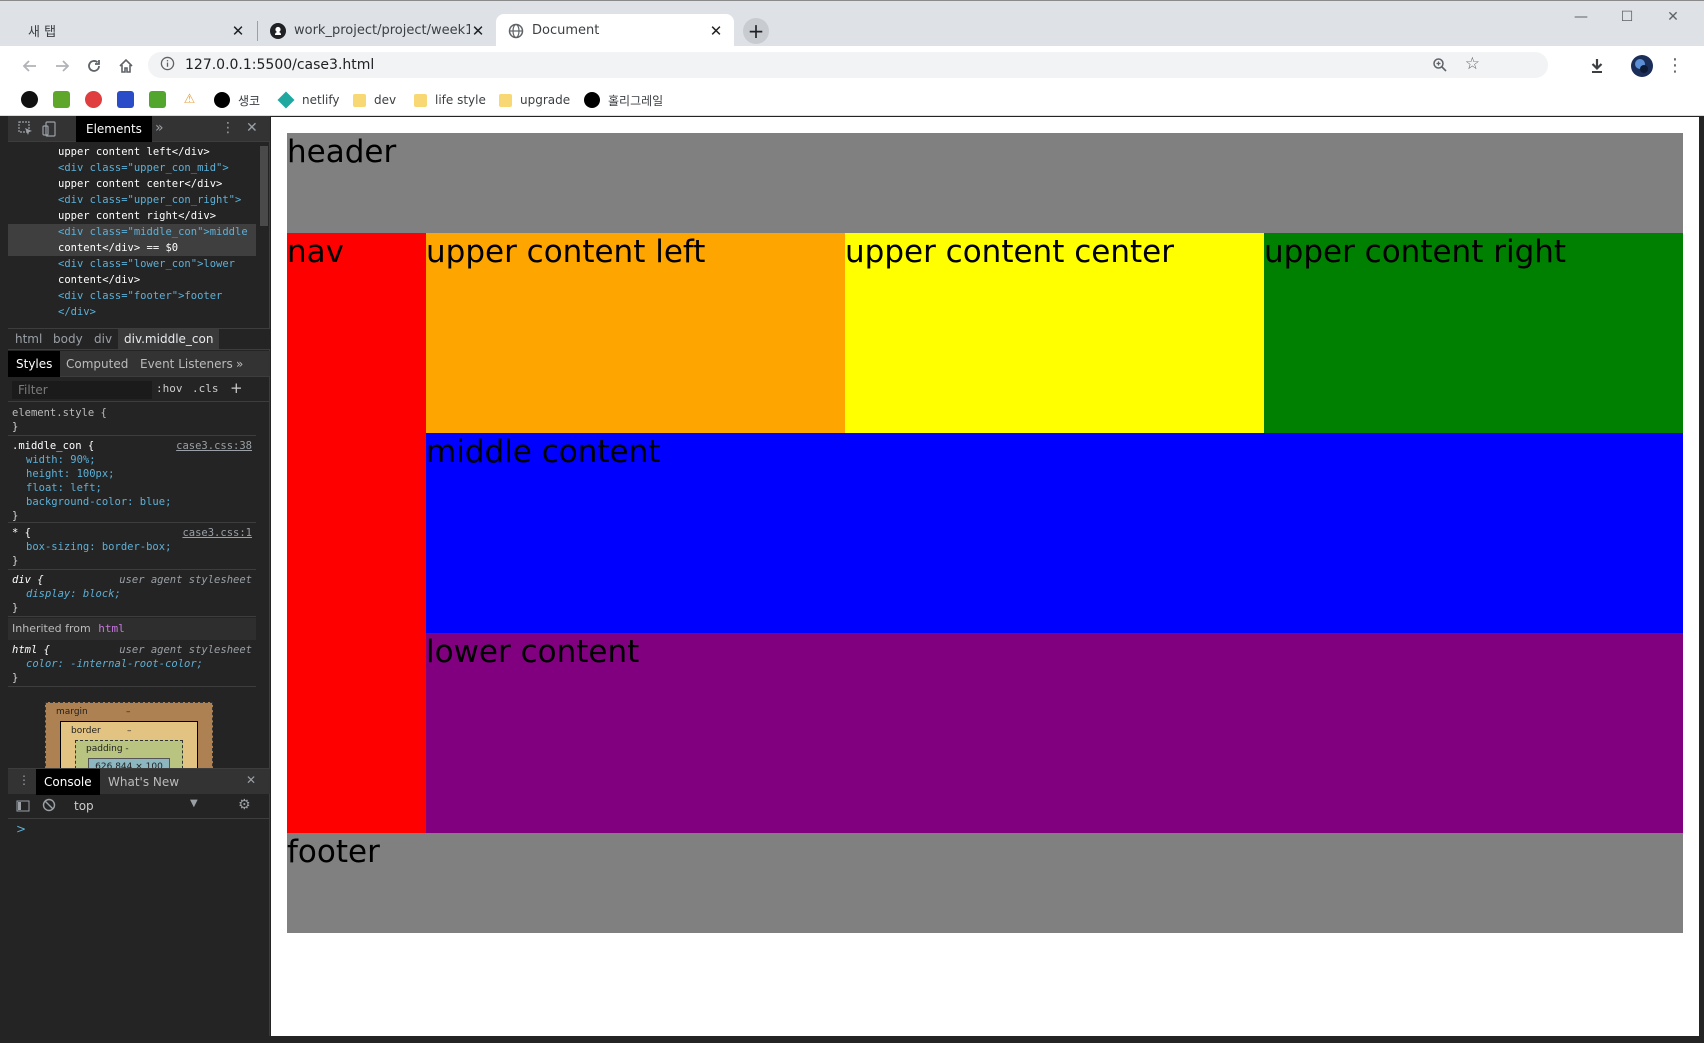 Image resolution: width=1704 pixels, height=1043 pixels. Describe the element at coordinates (132, 232) in the screenshot. I see `dom-line-selected: <div class="middle_con">middle` at that location.